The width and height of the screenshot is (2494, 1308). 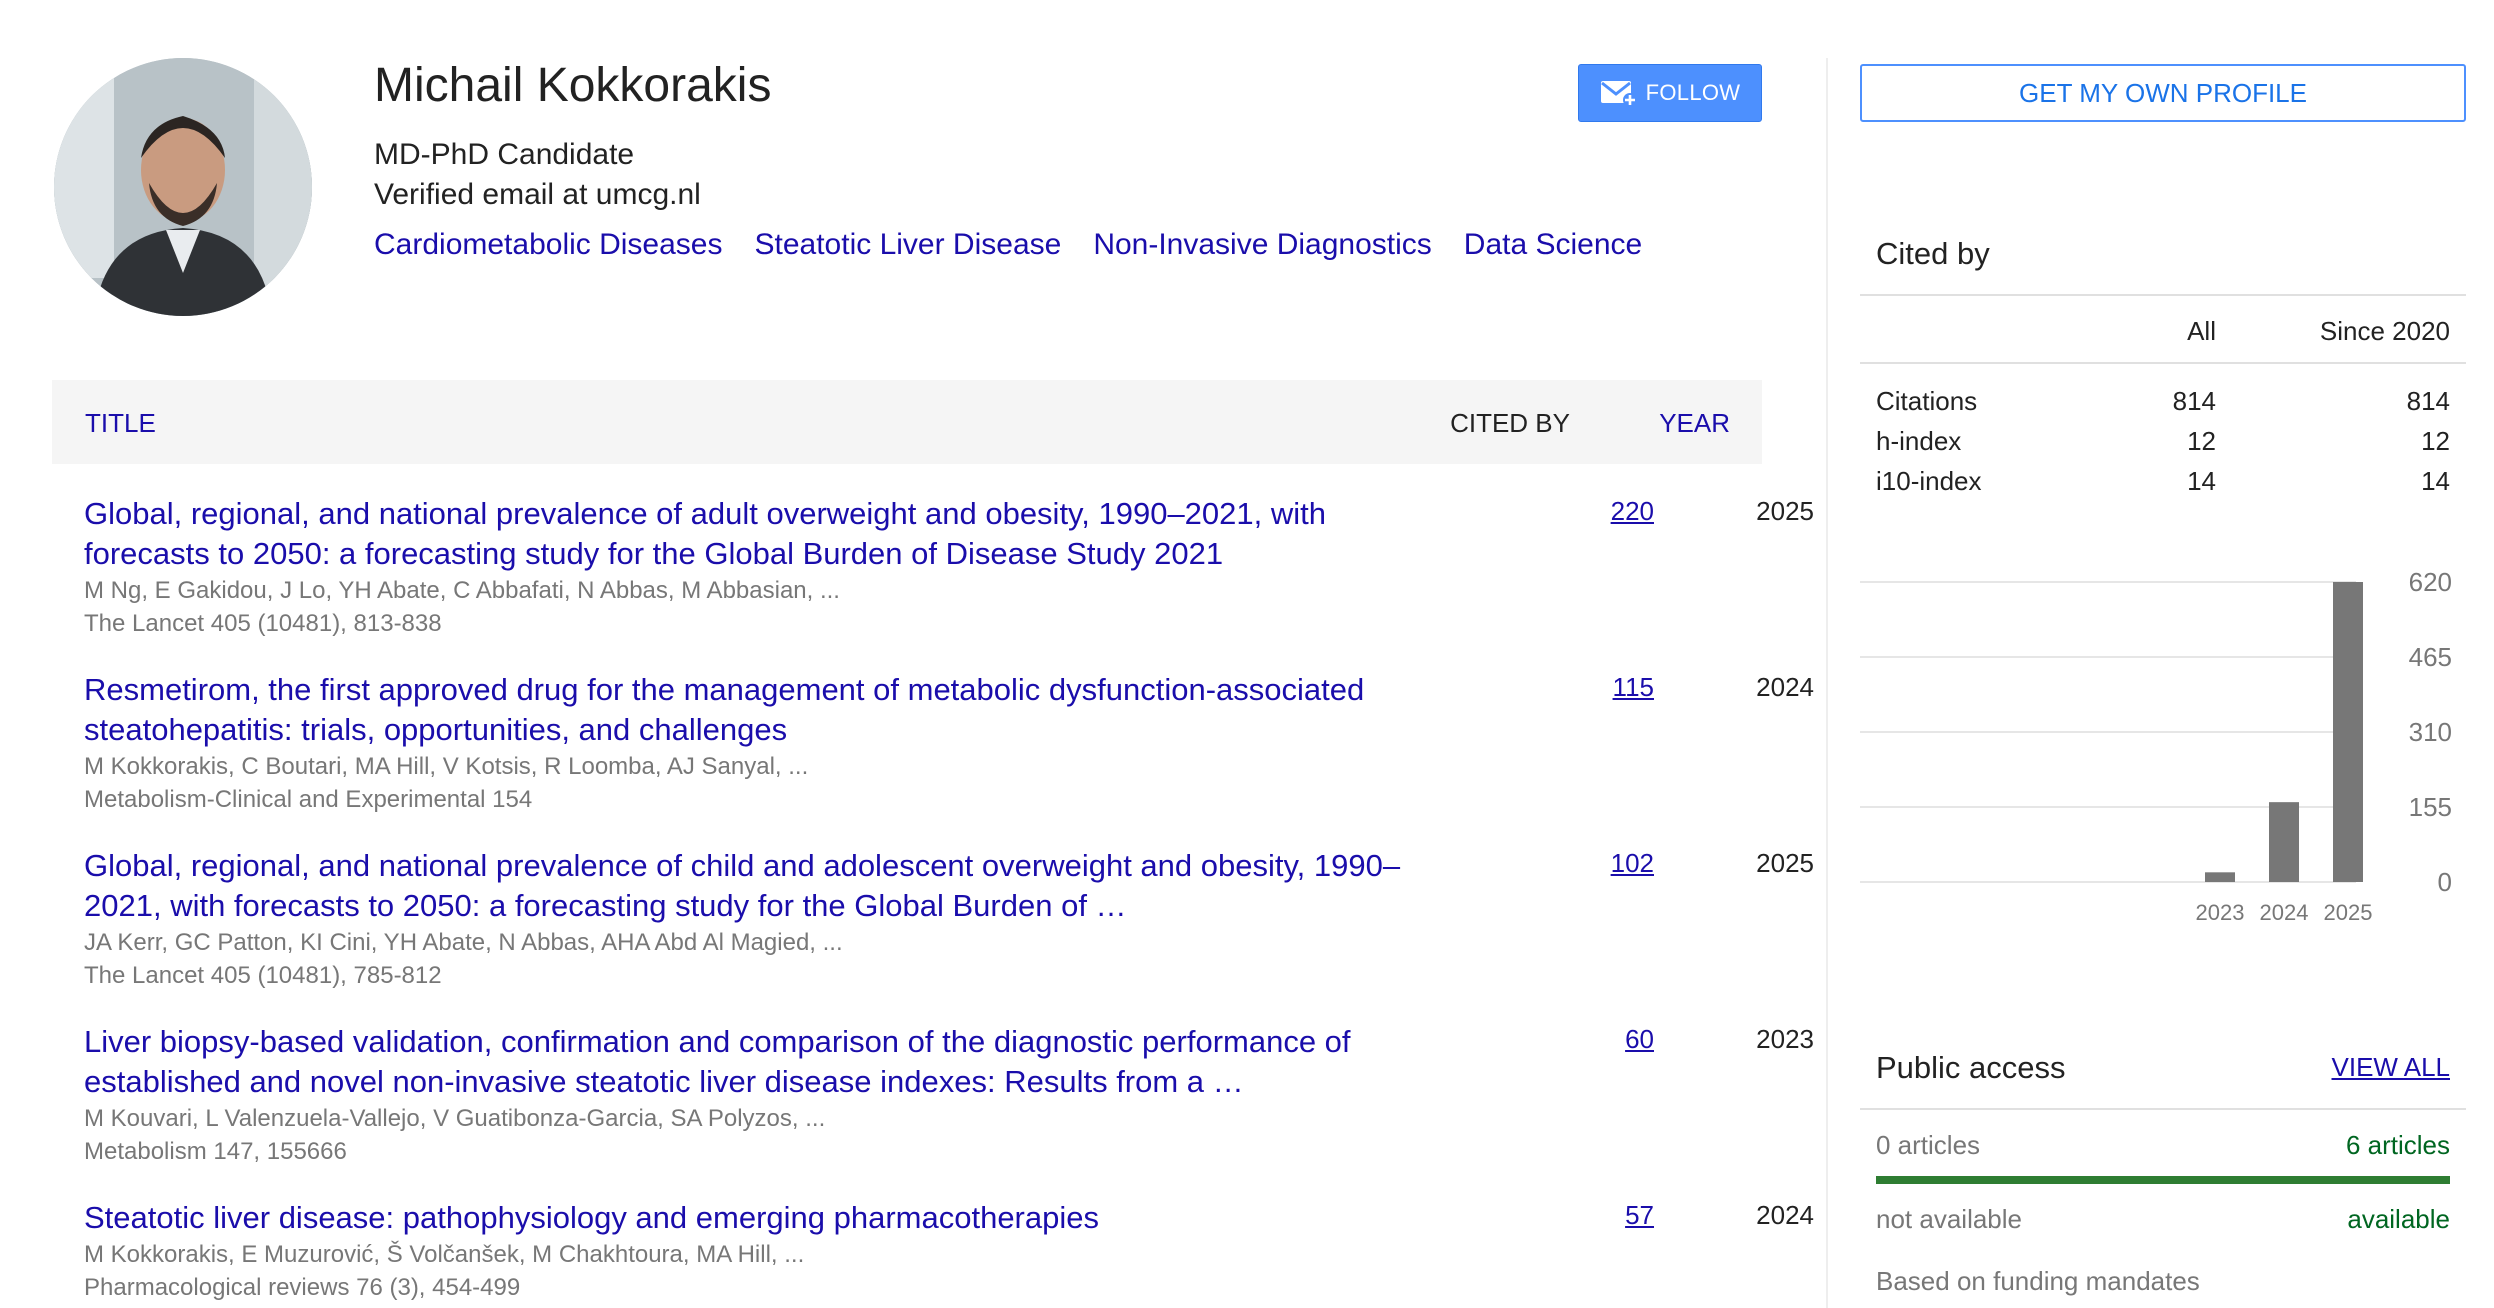 What do you see at coordinates (2201, 441) in the screenshot?
I see `metric-all: 12` at bounding box center [2201, 441].